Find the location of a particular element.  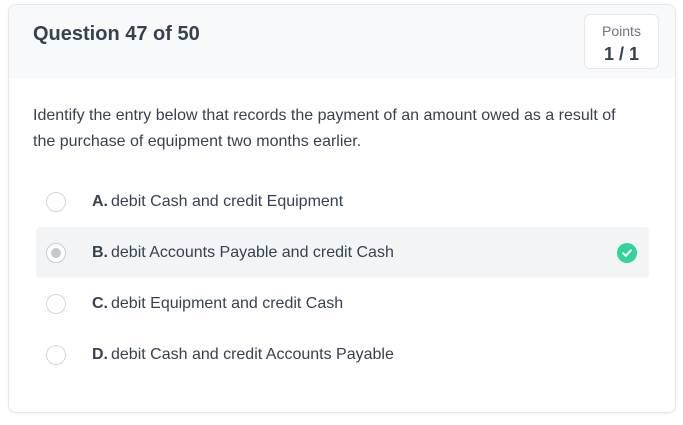

option-text: debit Accounts Payable and credit Cash is located at coordinates (252, 252).